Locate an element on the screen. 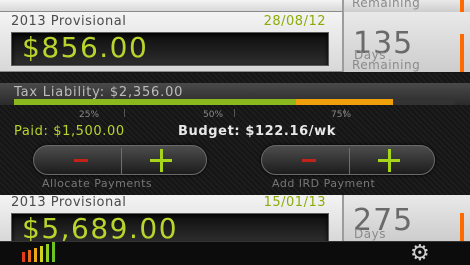 The image size is (470, 265). payment-progress-bar is located at coordinates (234, 102).